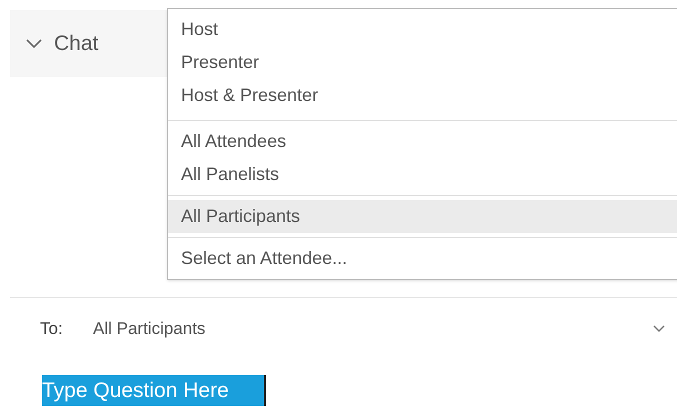 The width and height of the screenshot is (677, 409). Describe the element at coordinates (52, 329) in the screenshot. I see `to-label: To:` at that location.